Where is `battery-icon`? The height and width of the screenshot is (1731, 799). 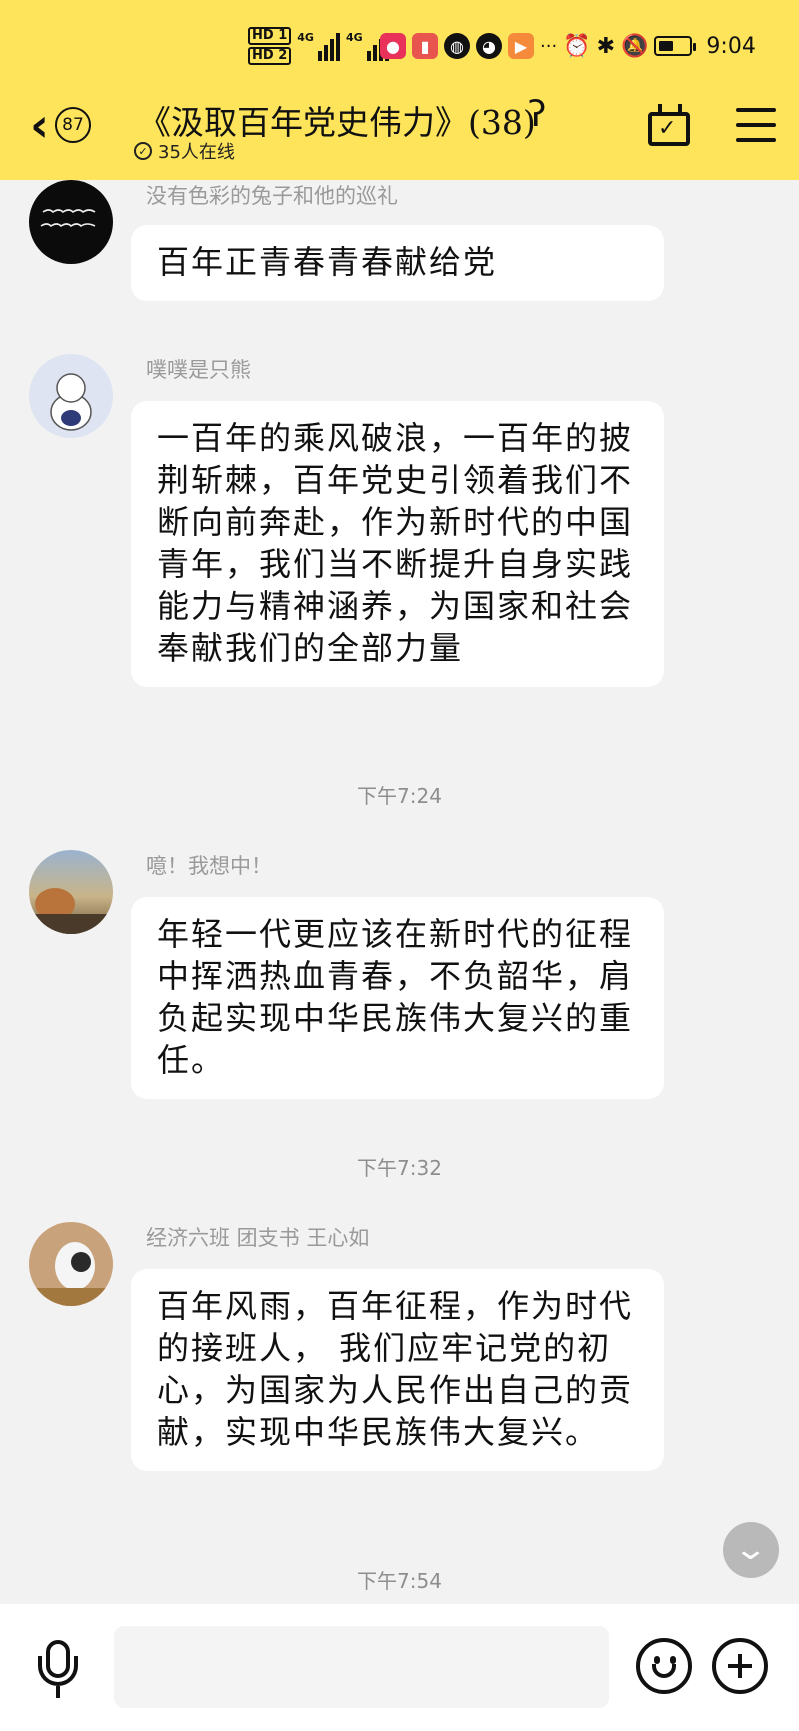 battery-icon is located at coordinates (675, 46).